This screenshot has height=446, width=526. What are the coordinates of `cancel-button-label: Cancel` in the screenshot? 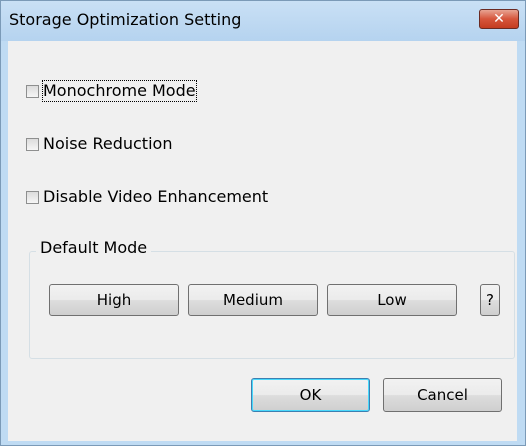 It's located at (442, 395).